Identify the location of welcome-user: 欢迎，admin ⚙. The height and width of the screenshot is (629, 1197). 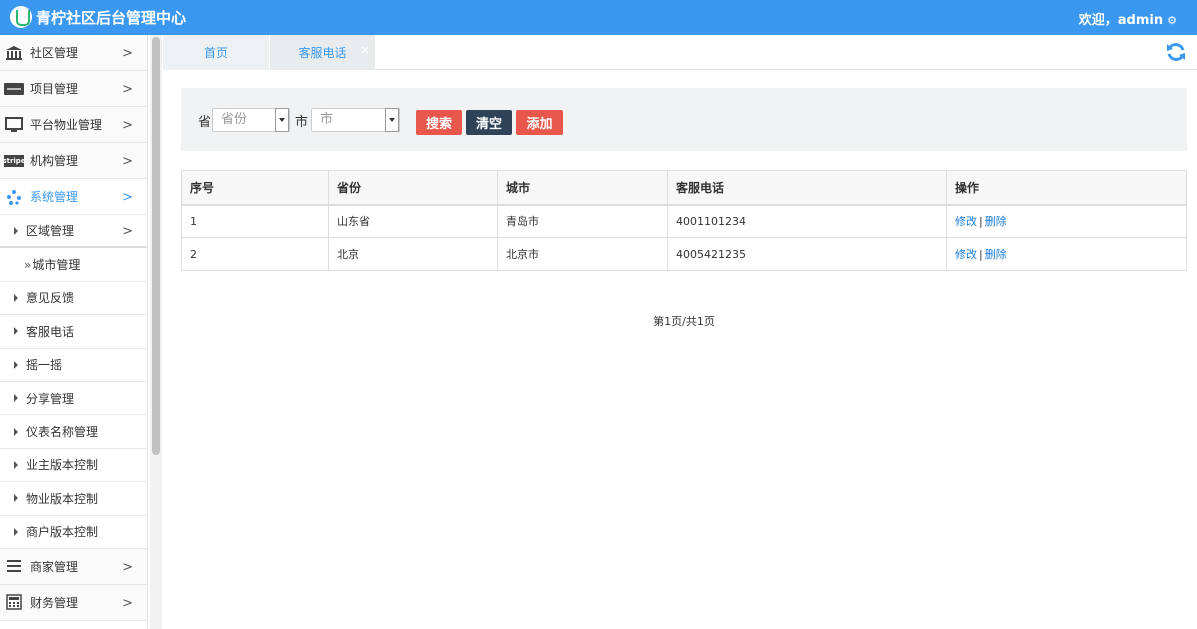
(1128, 18).